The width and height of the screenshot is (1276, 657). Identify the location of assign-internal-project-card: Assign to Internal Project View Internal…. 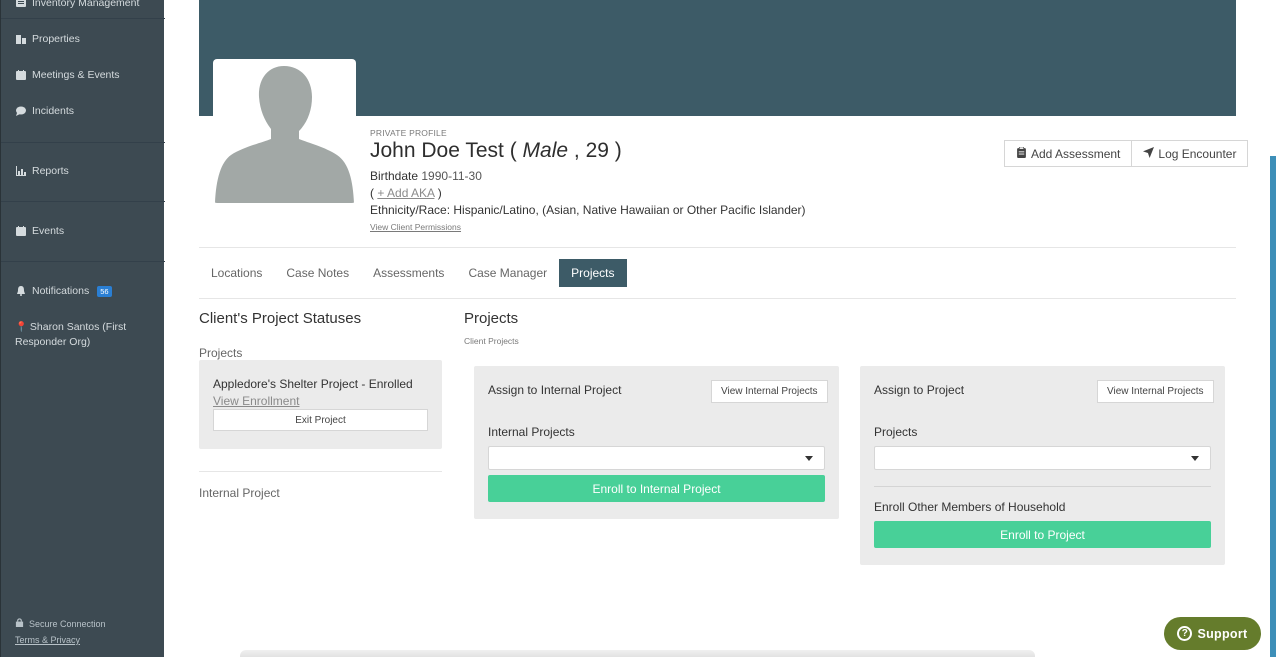
(656, 442).